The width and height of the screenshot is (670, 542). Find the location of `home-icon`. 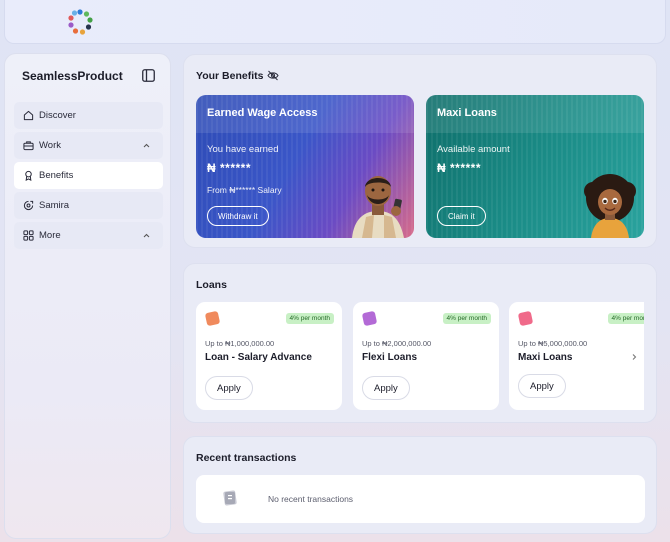

home-icon is located at coordinates (28, 115).